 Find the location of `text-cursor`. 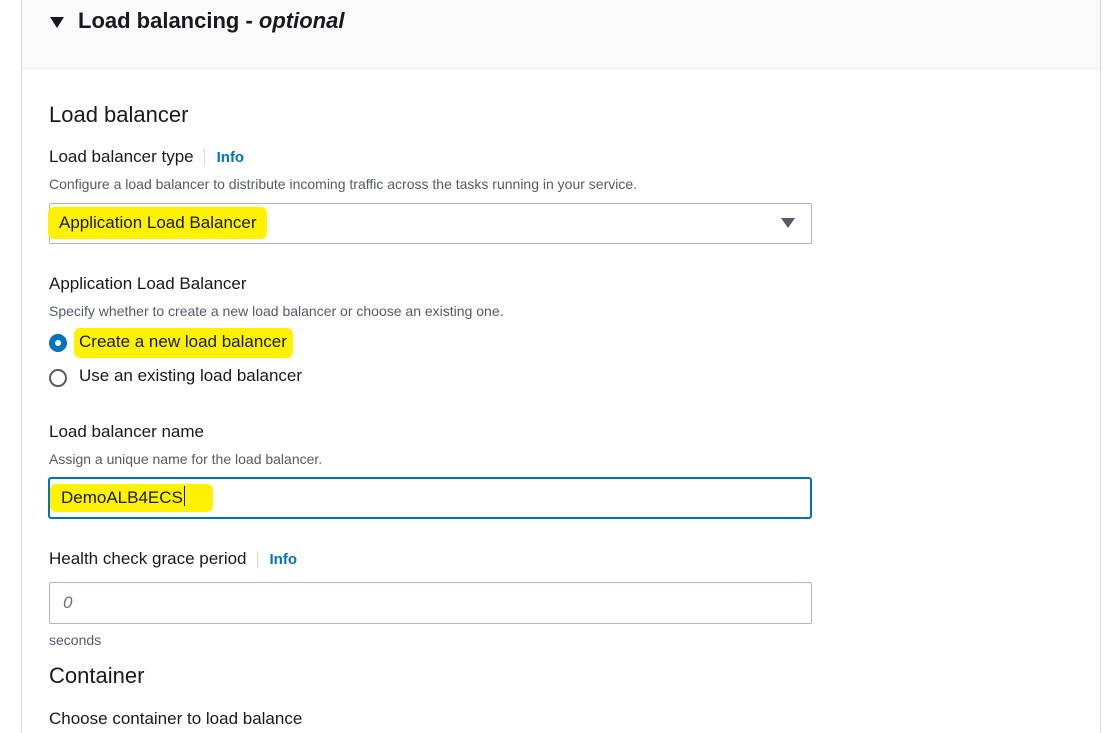

text-cursor is located at coordinates (184, 496).